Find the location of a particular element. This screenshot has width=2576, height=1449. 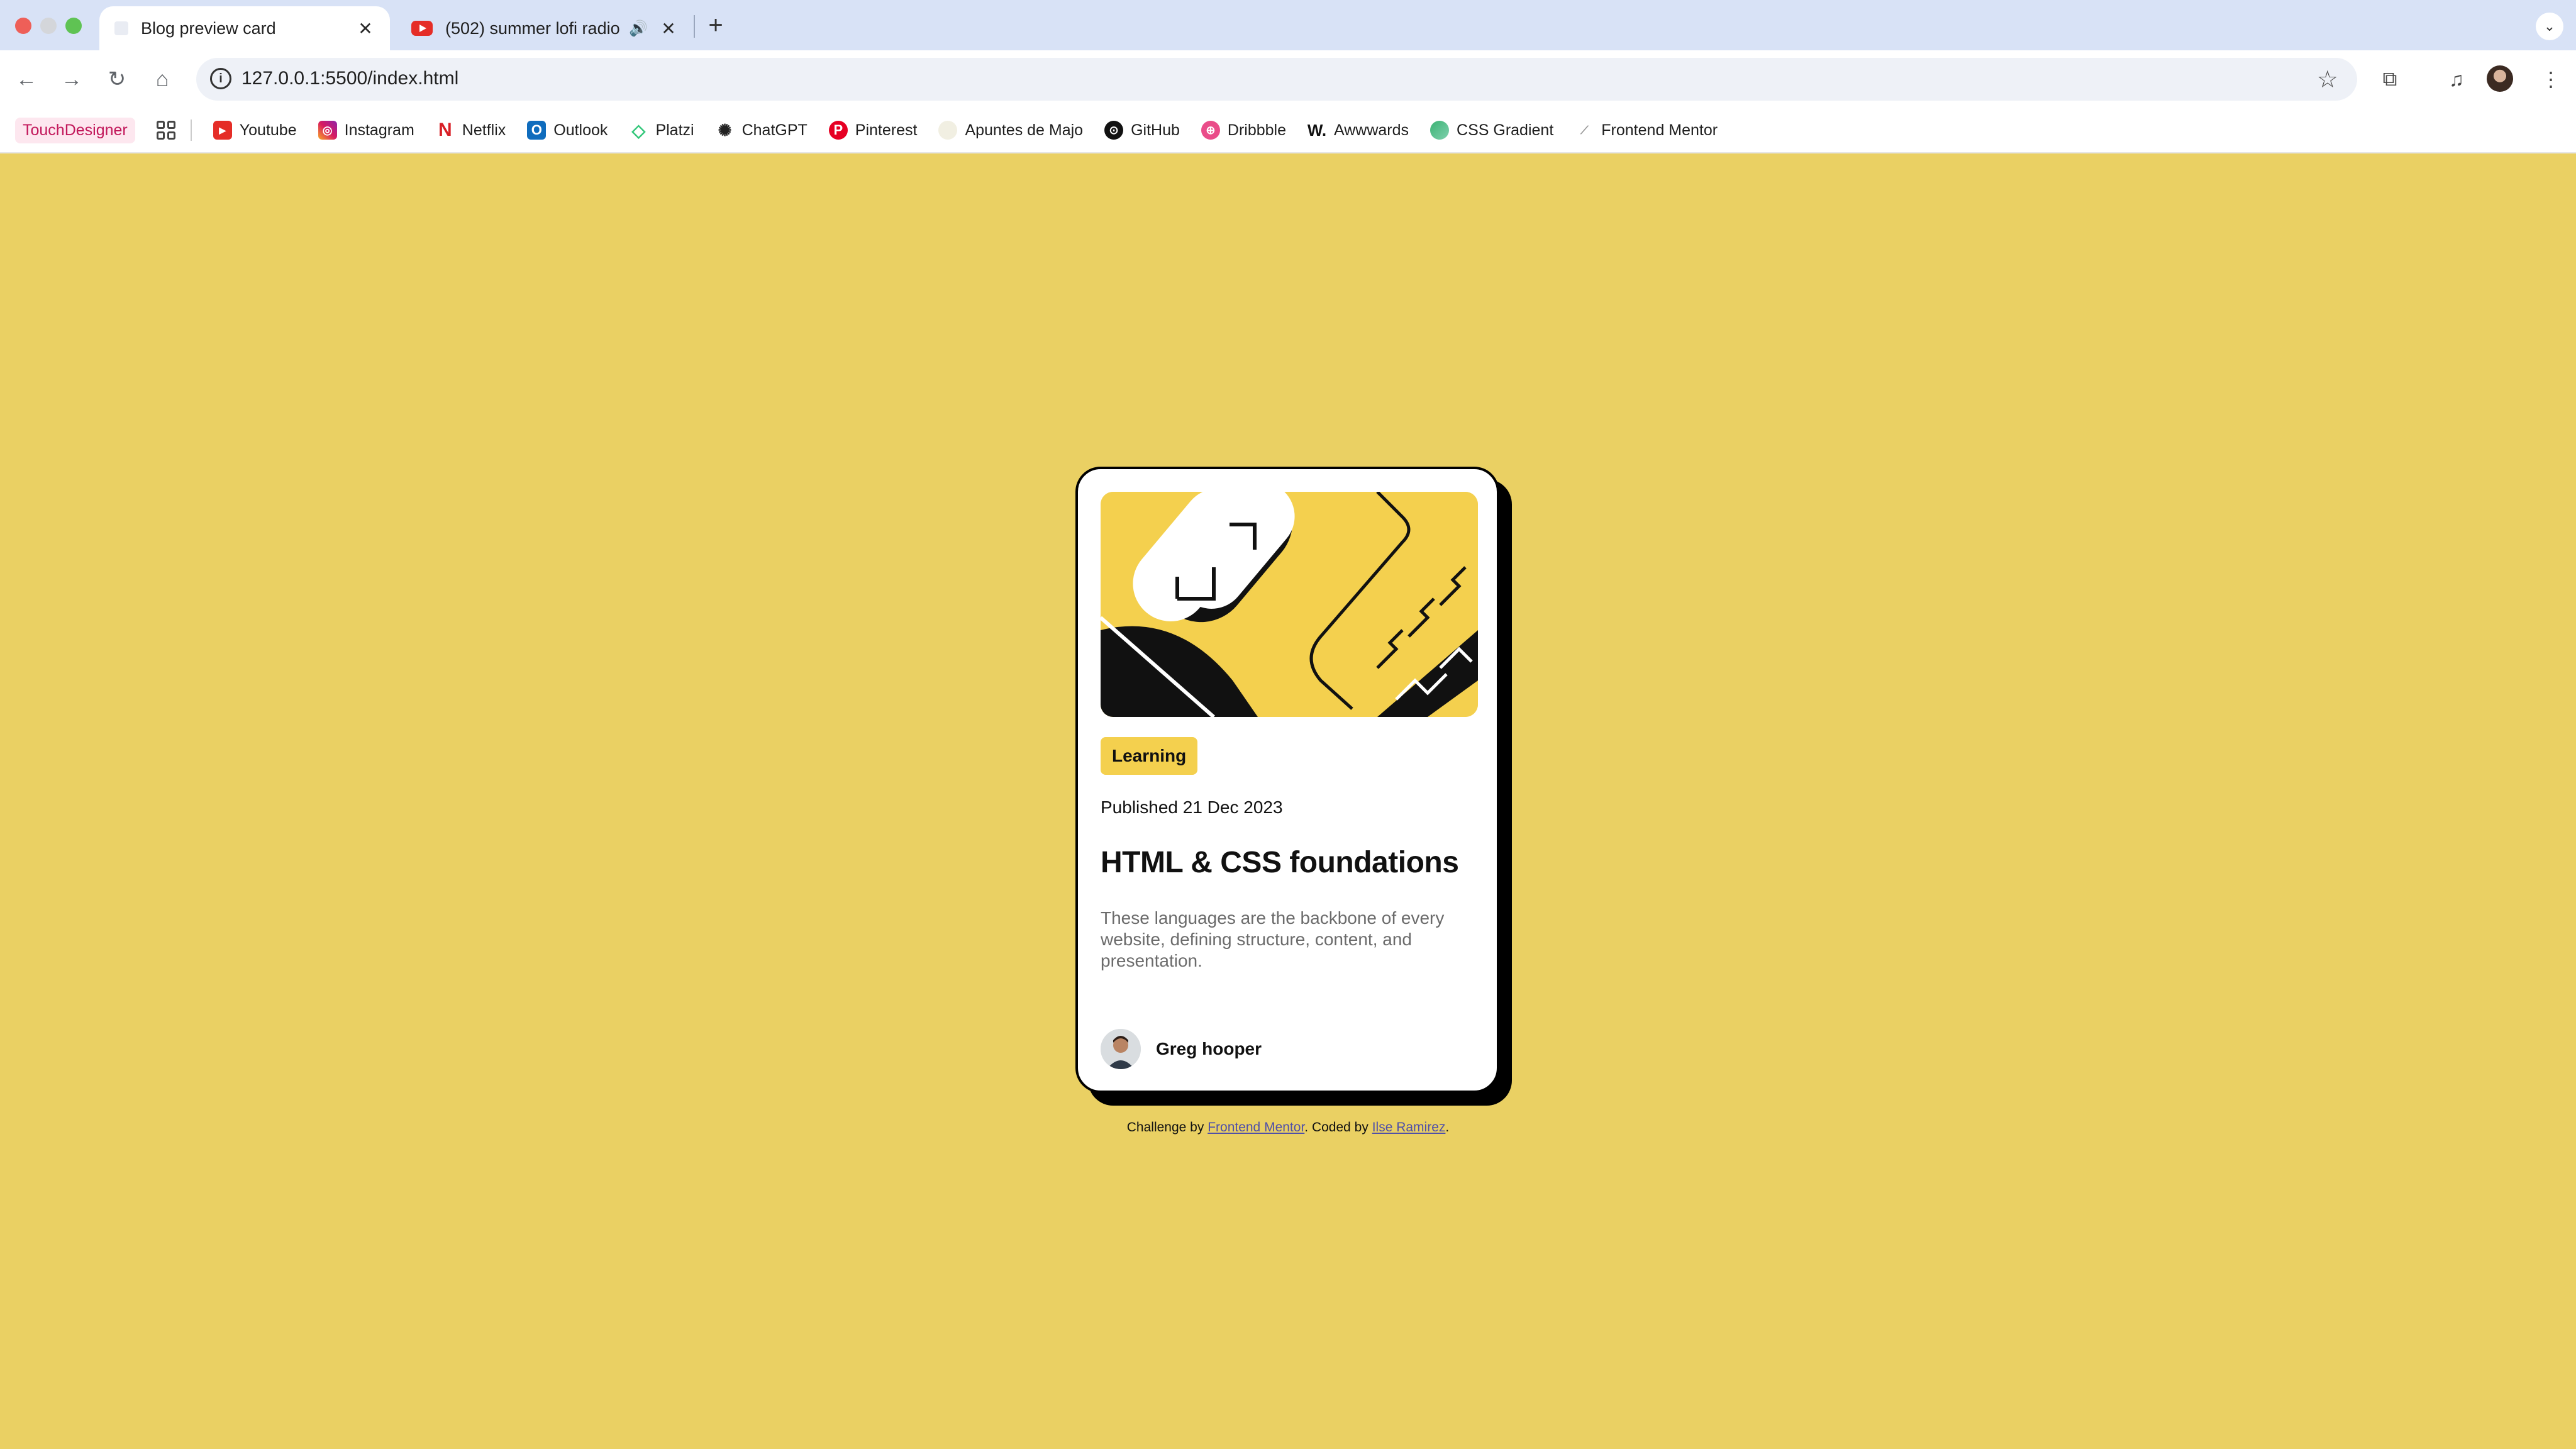

bookmark-label: ChatGPT is located at coordinates (774, 130).